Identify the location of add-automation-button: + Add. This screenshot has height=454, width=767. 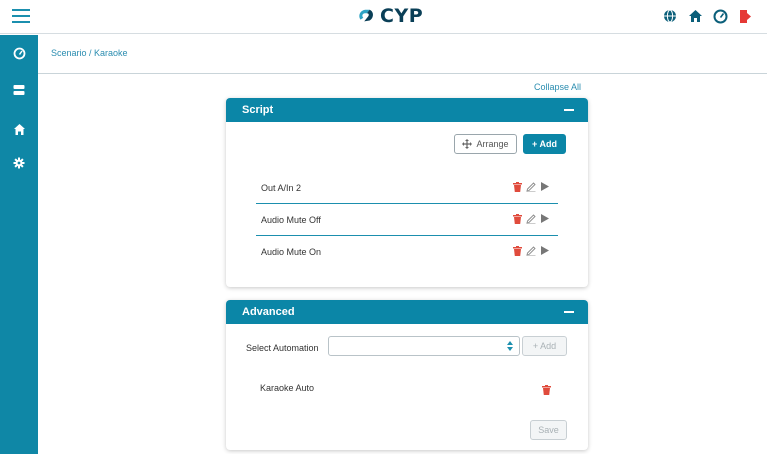
(544, 346).